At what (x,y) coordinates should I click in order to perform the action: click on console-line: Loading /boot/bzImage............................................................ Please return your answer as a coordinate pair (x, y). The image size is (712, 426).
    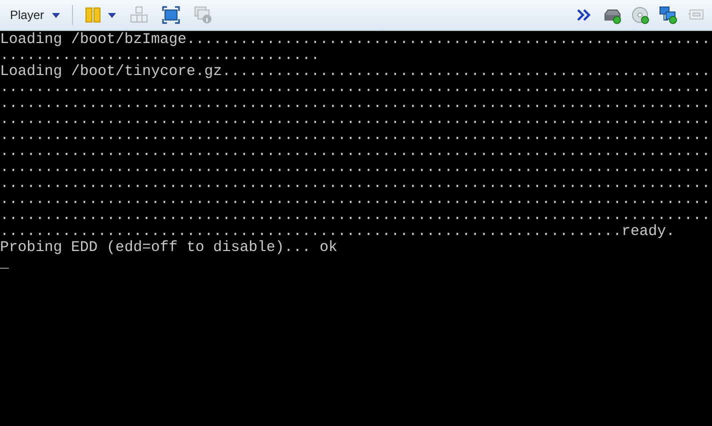
    Looking at the image, I should click on (355, 40).